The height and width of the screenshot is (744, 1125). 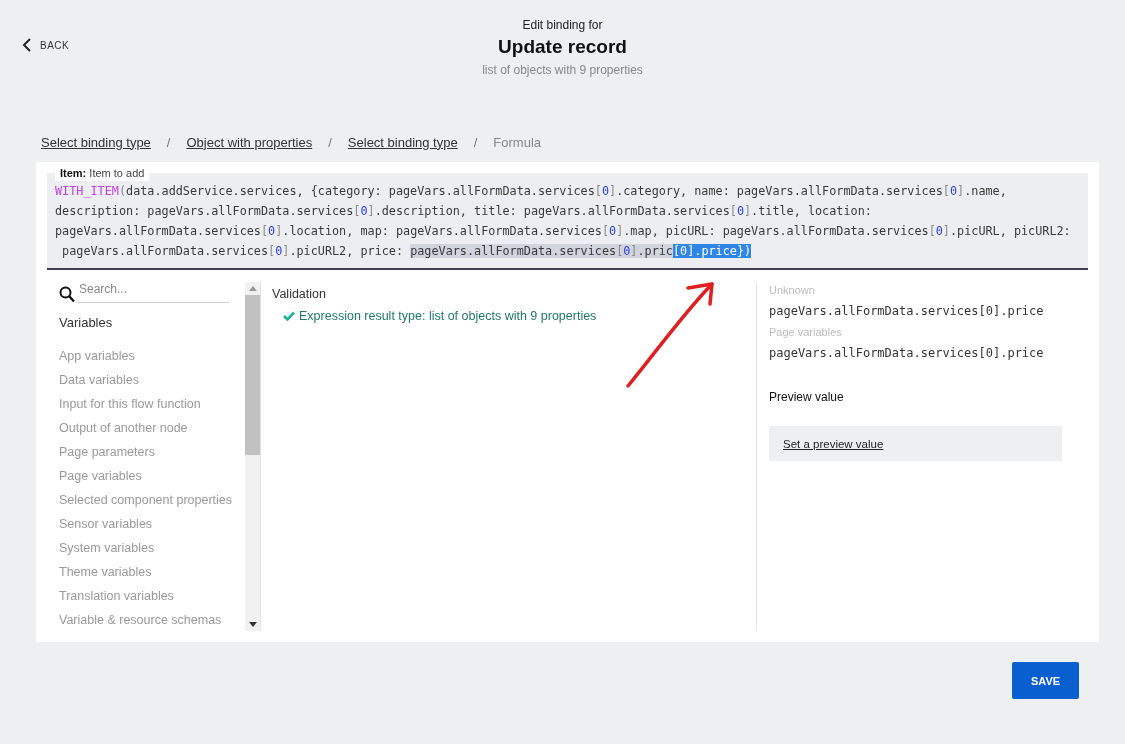 I want to click on sidebar-item: Translation variables, so click(x=152, y=596).